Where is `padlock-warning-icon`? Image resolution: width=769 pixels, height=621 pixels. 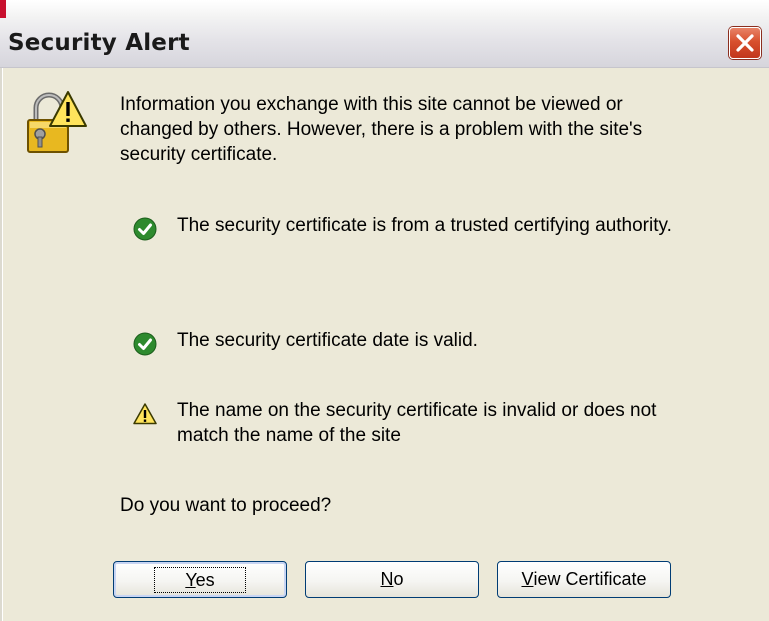 padlock-warning-icon is located at coordinates (57, 122).